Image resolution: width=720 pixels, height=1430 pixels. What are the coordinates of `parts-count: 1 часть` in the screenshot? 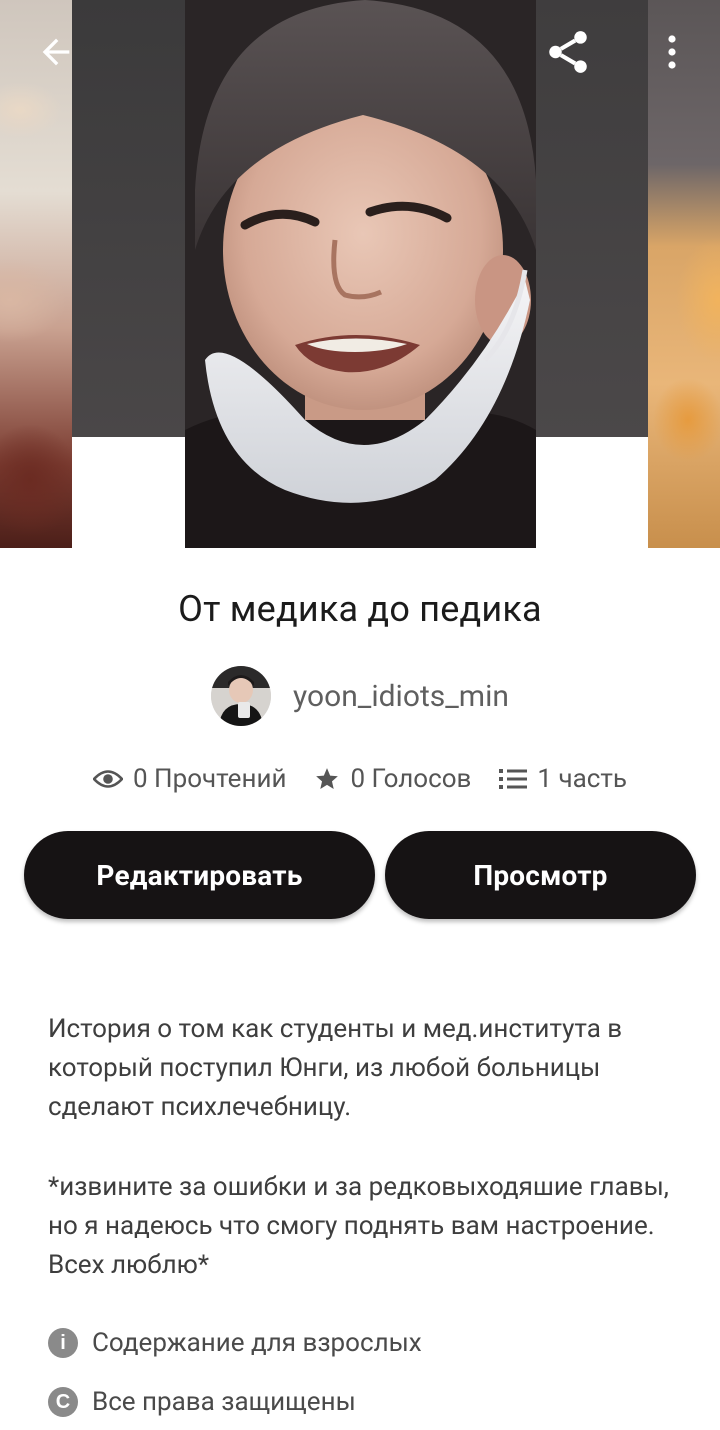 It's located at (582, 779).